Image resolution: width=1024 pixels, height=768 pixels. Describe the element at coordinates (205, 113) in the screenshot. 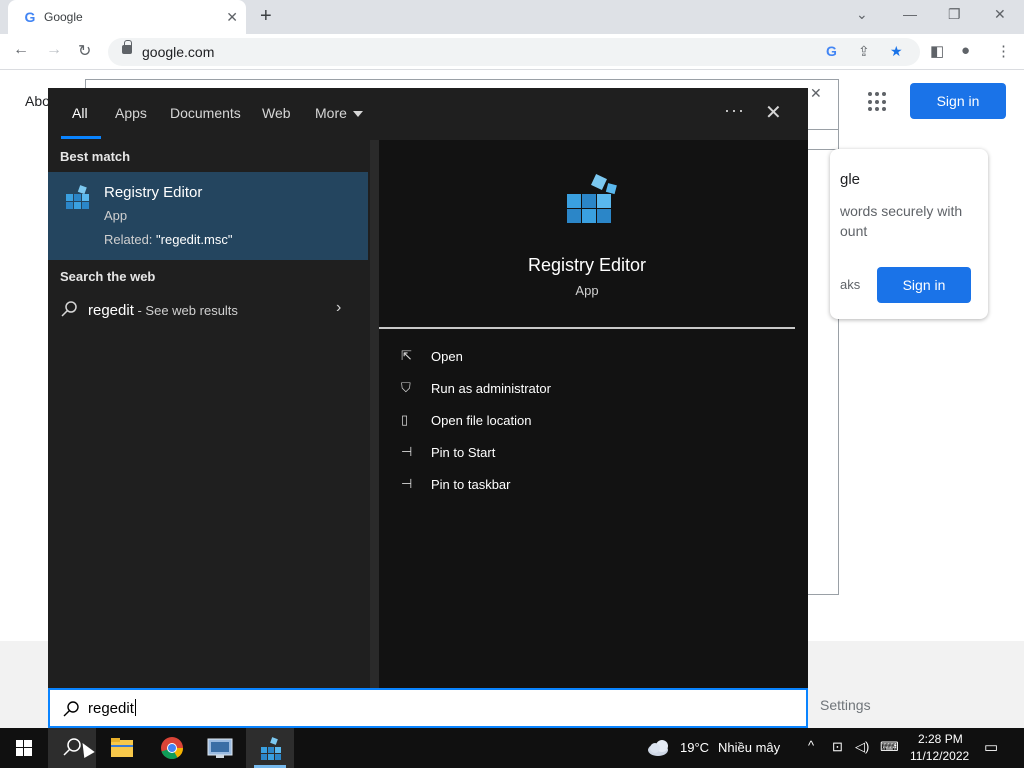

I see `tab-documents: Documents` at that location.